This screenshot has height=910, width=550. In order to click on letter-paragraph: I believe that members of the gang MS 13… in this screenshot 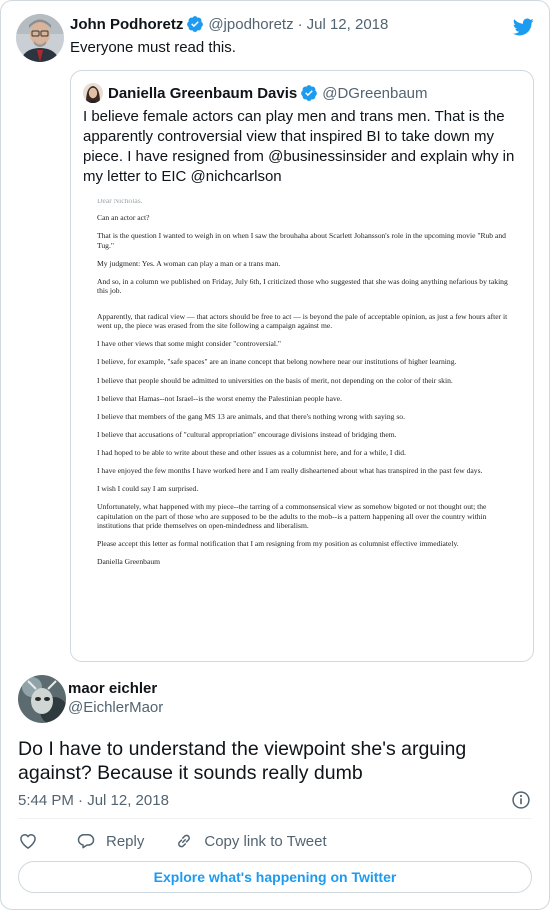, I will do `click(251, 416)`.